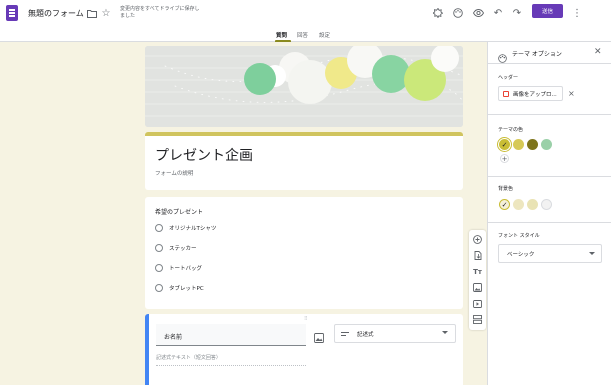 The width and height of the screenshot is (611, 385). I want to click on option-item: トートバッグ, so click(178, 268).